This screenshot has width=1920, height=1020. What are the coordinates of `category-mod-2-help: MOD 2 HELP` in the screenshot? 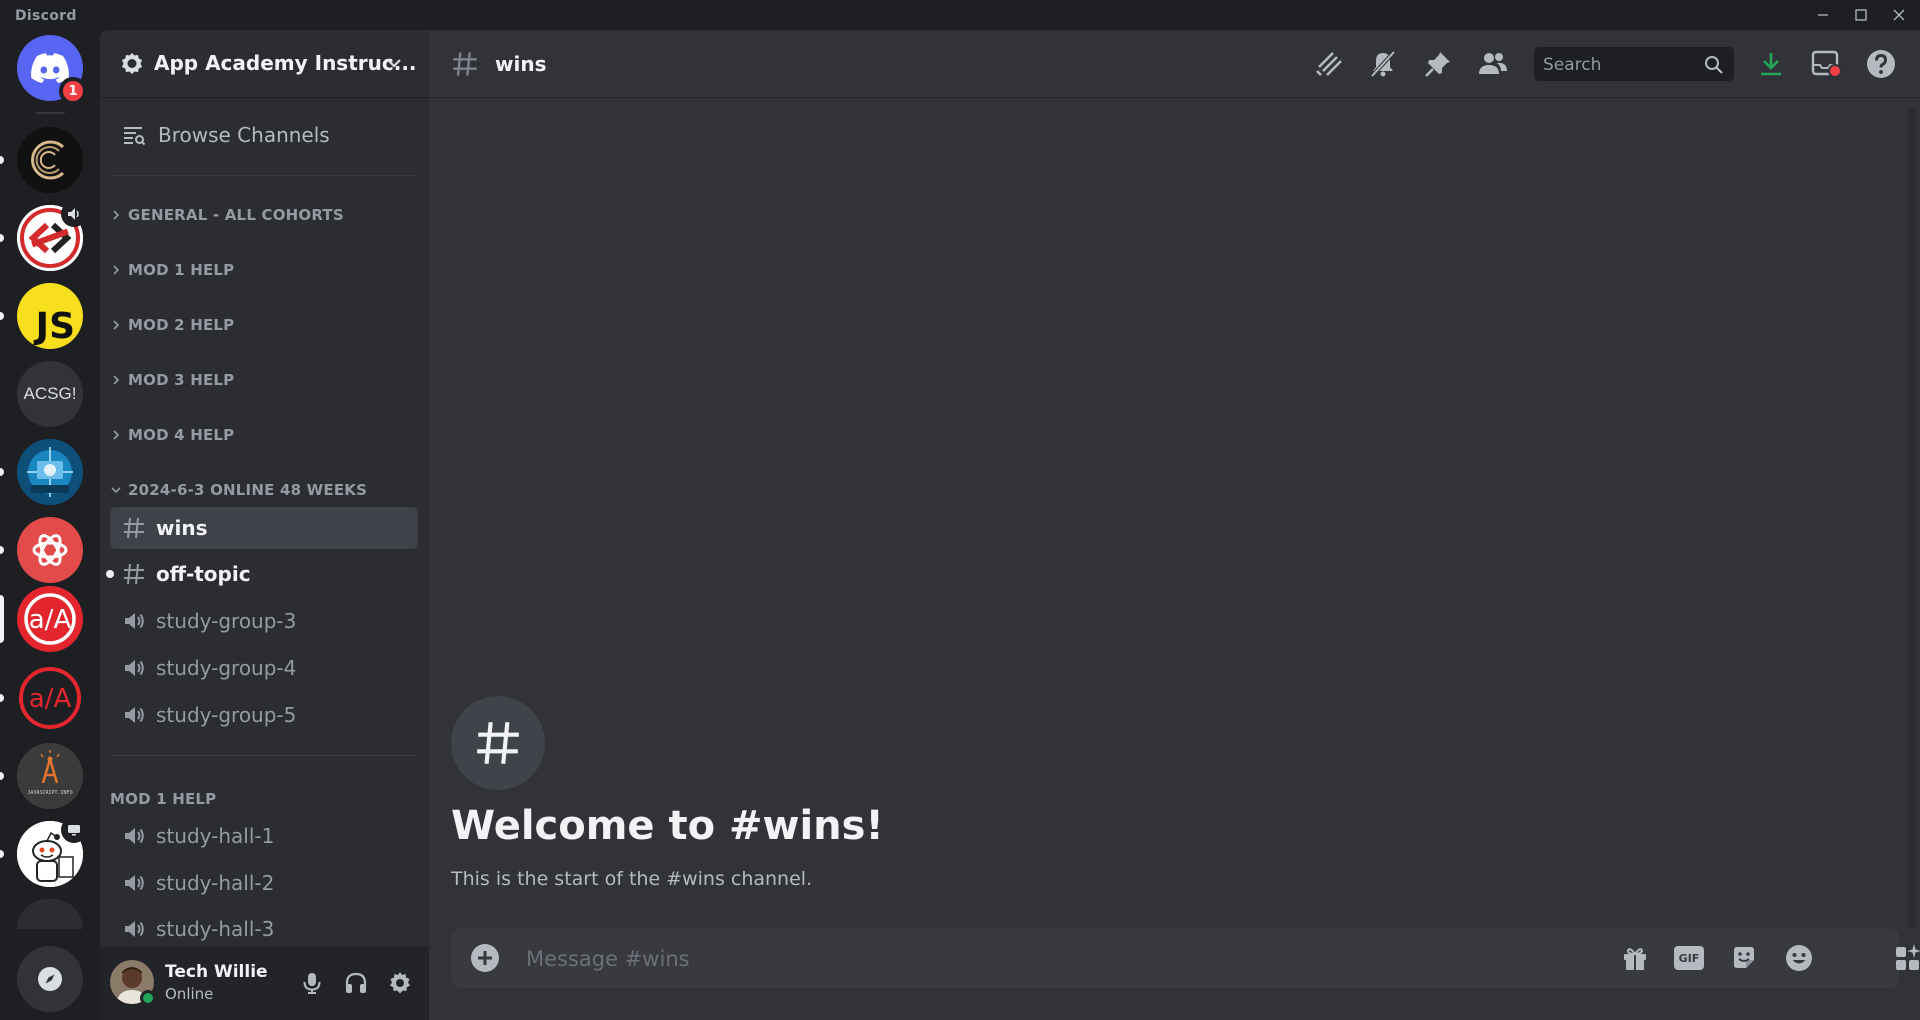 It's located at (260, 325).